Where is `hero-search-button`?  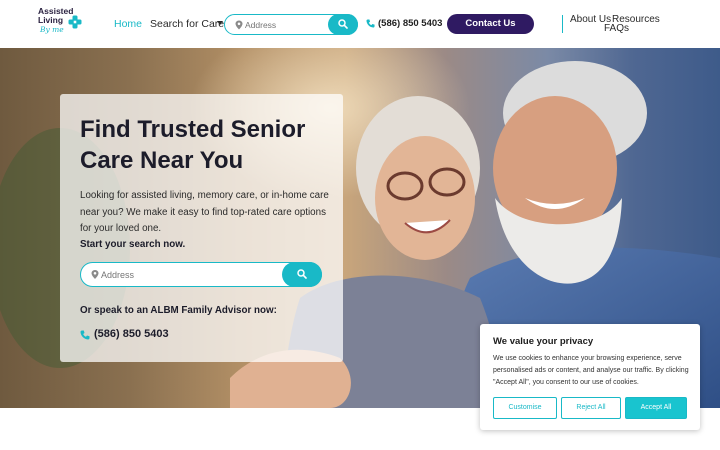
hero-search-button is located at coordinates (302, 274).